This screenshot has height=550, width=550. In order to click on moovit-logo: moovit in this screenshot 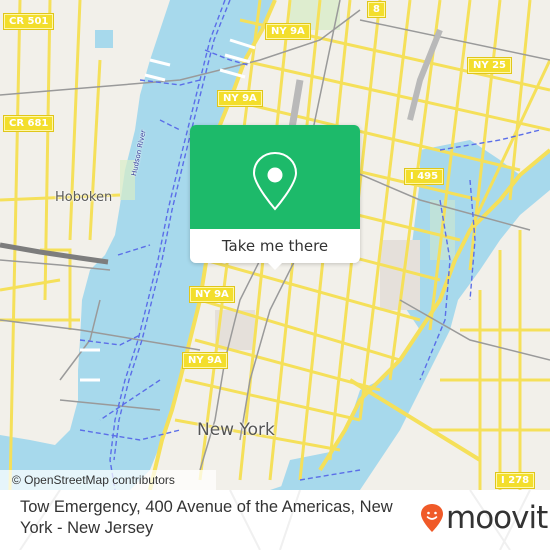, I will do `click(484, 518)`.